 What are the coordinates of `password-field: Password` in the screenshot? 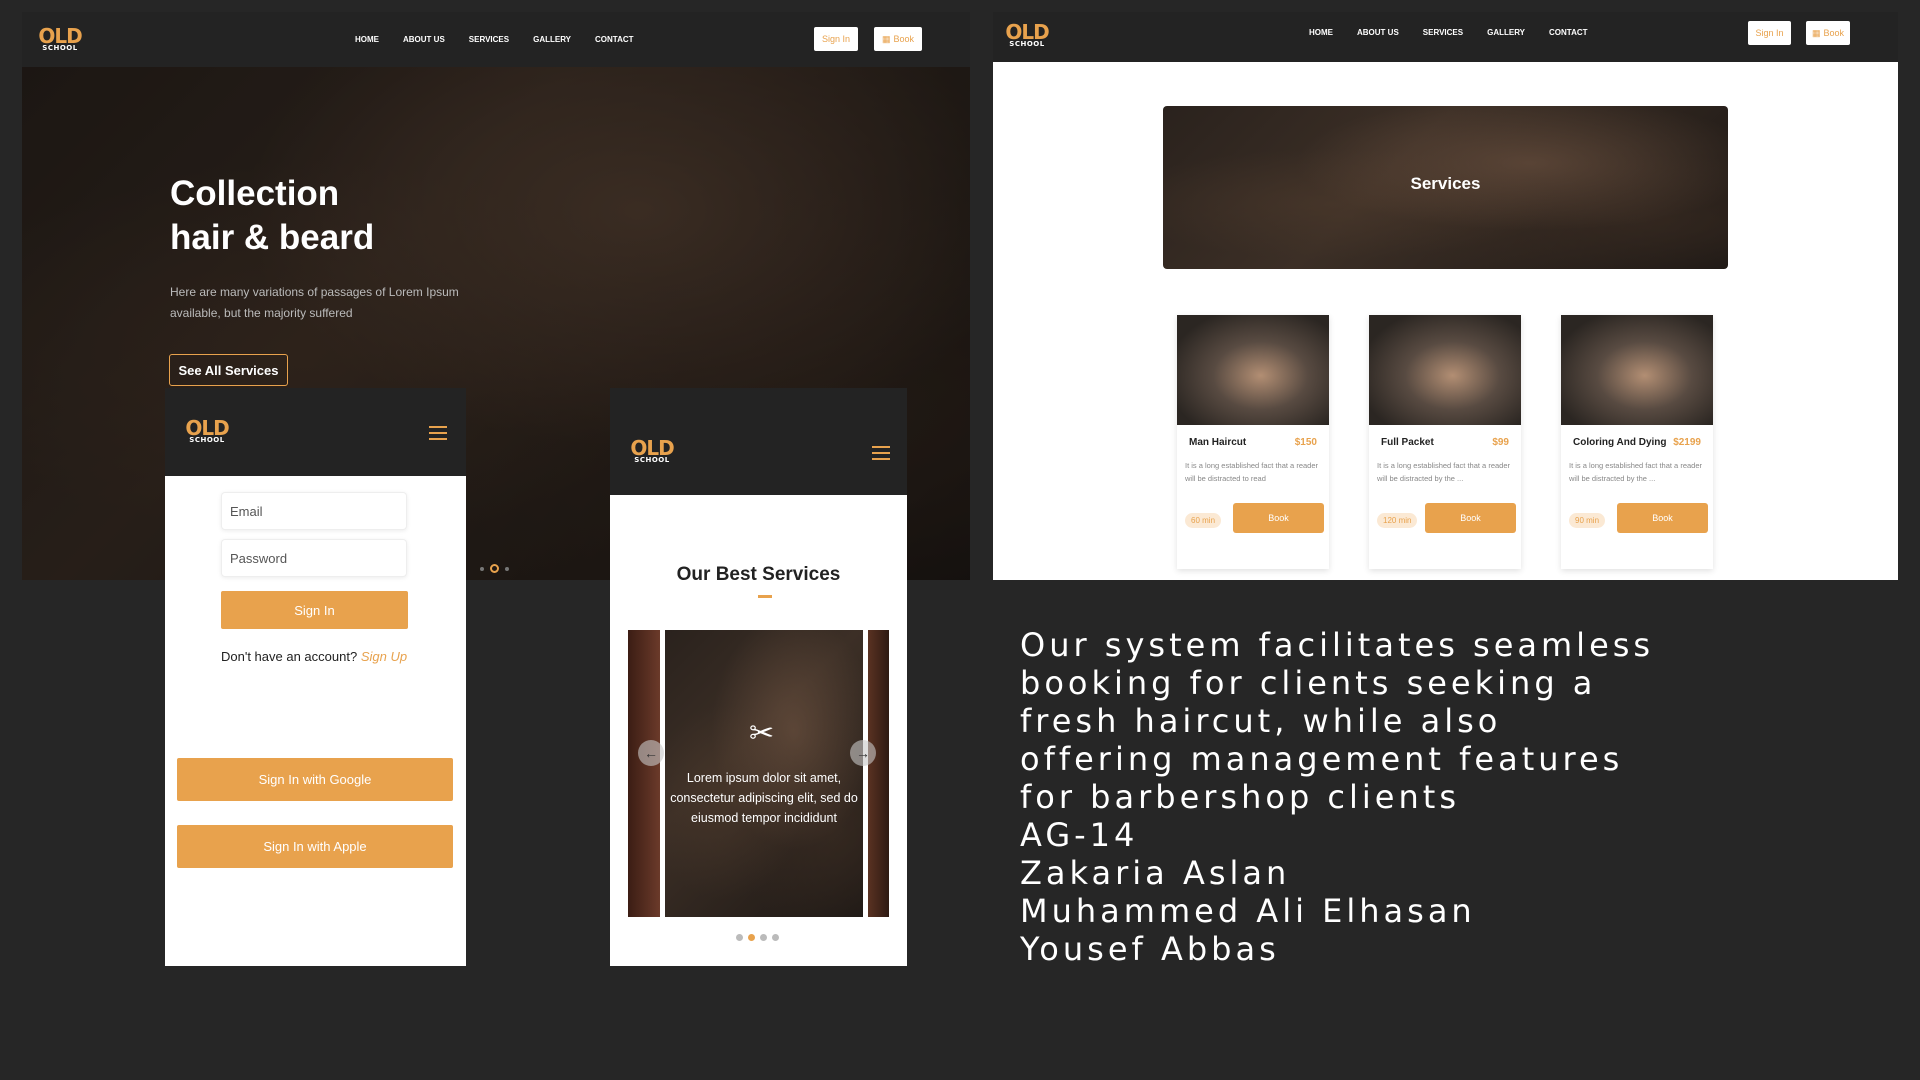 It's located at (314, 558).